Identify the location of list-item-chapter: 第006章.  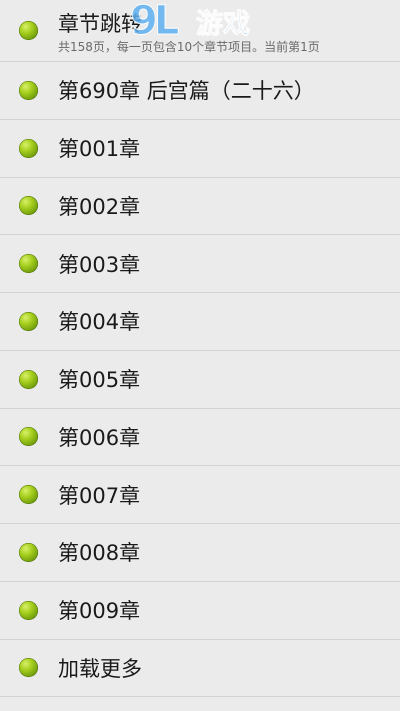
(200, 438).